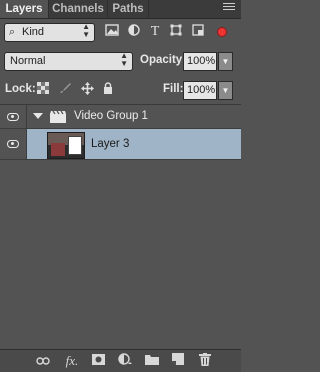  I want to click on panel-tab-bar: Layers Channels Paths, so click(120, 9).